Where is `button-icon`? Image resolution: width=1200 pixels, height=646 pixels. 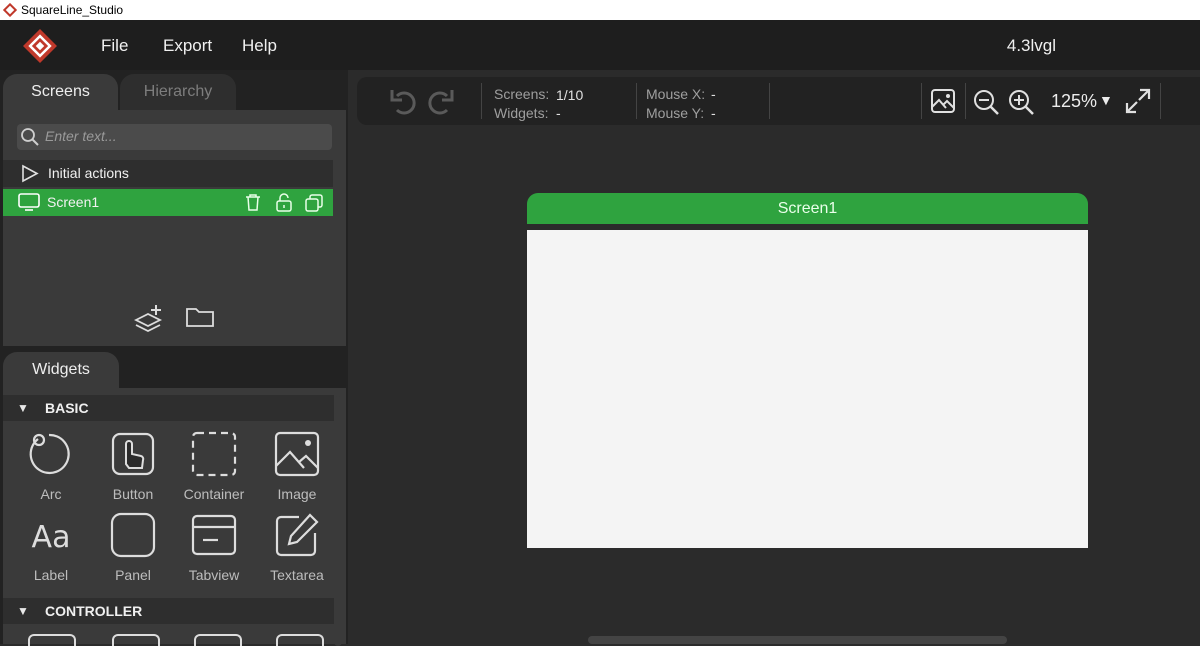
button-icon is located at coordinates (133, 454).